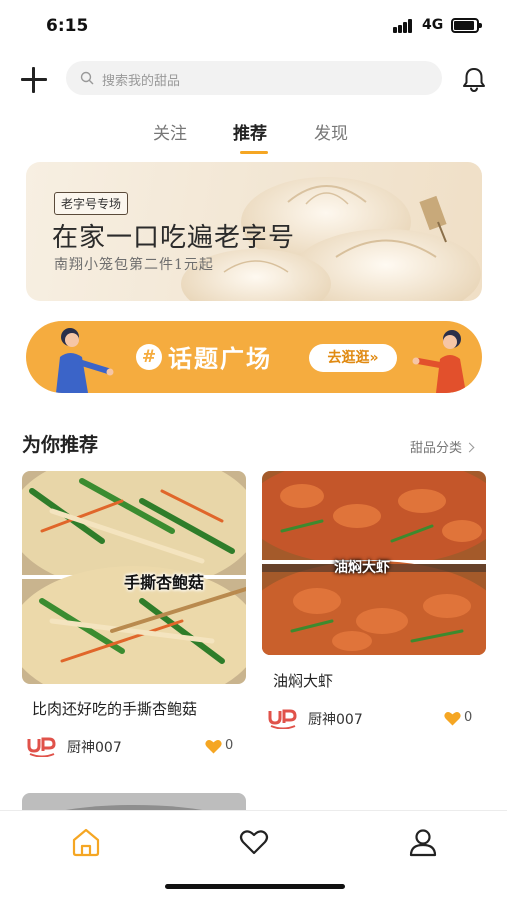  I want to click on search-input: 搜索我的甜品, so click(254, 78).